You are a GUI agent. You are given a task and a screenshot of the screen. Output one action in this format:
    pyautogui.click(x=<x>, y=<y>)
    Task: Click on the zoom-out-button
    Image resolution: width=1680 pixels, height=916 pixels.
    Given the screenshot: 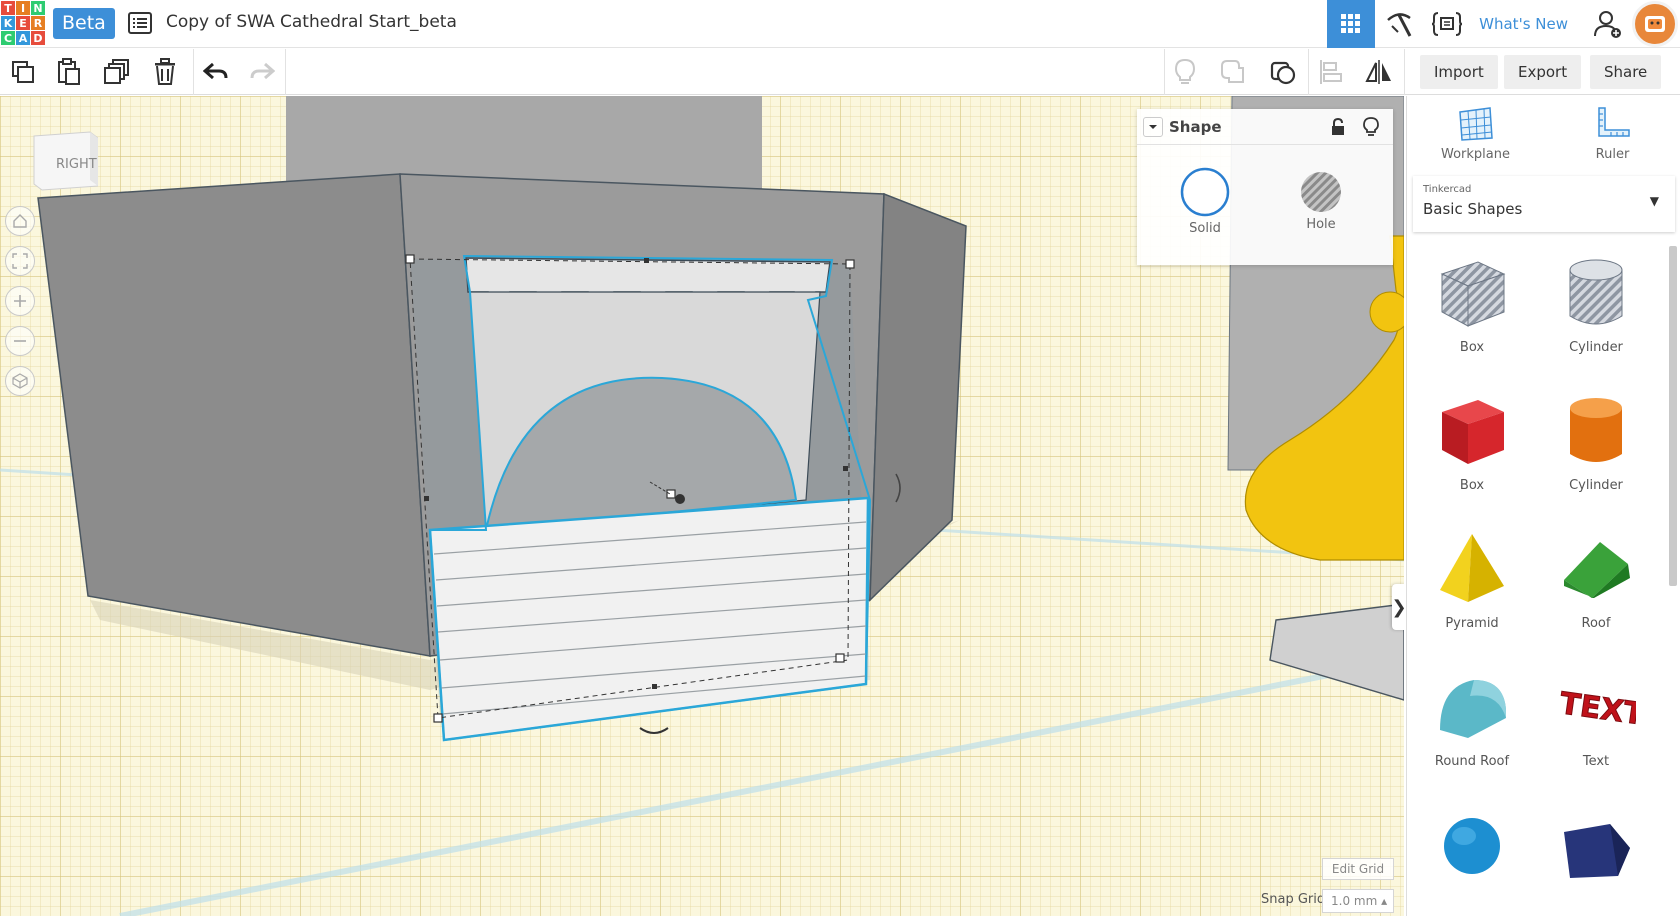 What is the action you would take?
    pyautogui.click(x=20, y=341)
    